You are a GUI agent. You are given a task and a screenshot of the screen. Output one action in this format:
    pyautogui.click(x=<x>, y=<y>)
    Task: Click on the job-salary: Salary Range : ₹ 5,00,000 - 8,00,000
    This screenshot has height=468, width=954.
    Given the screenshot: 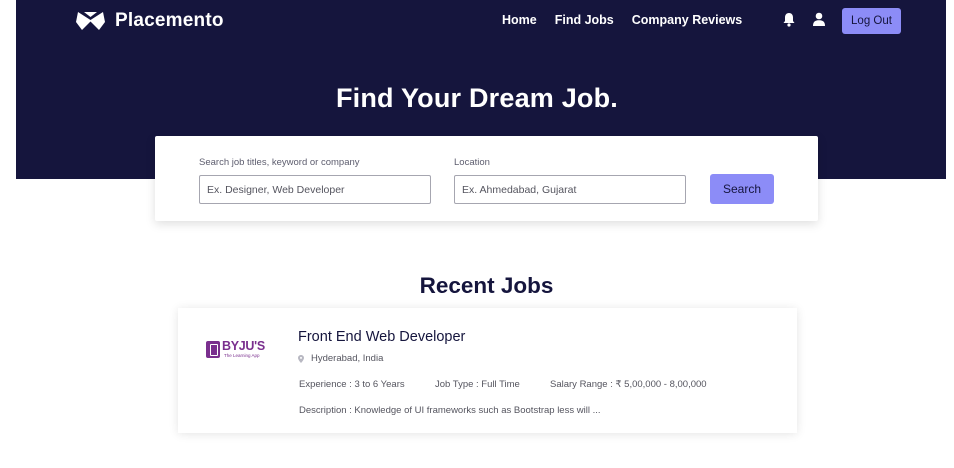 What is the action you would take?
    pyautogui.click(x=628, y=384)
    